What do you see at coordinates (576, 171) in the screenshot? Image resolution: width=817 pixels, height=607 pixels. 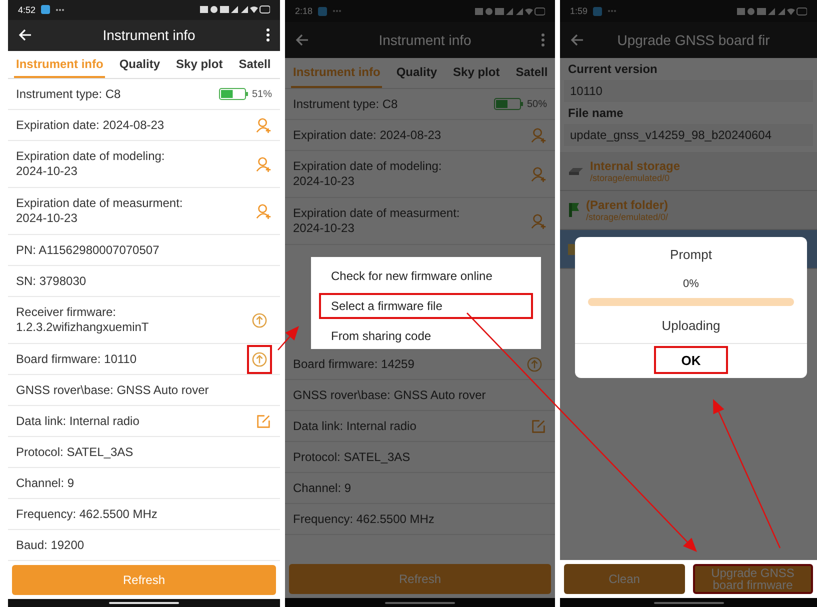 I see `drive-icon` at bounding box center [576, 171].